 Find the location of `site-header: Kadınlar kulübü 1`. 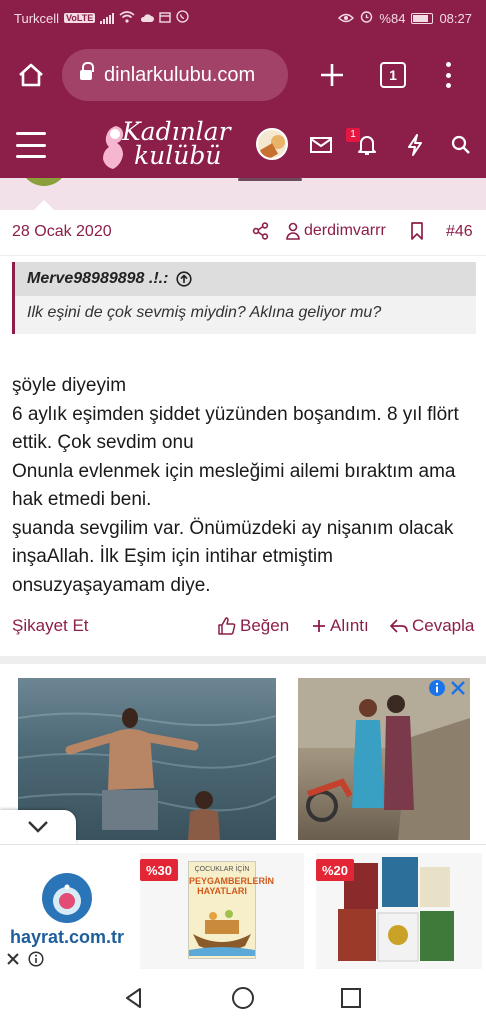

site-header: Kadınlar kulübü 1 is located at coordinates (243, 146).